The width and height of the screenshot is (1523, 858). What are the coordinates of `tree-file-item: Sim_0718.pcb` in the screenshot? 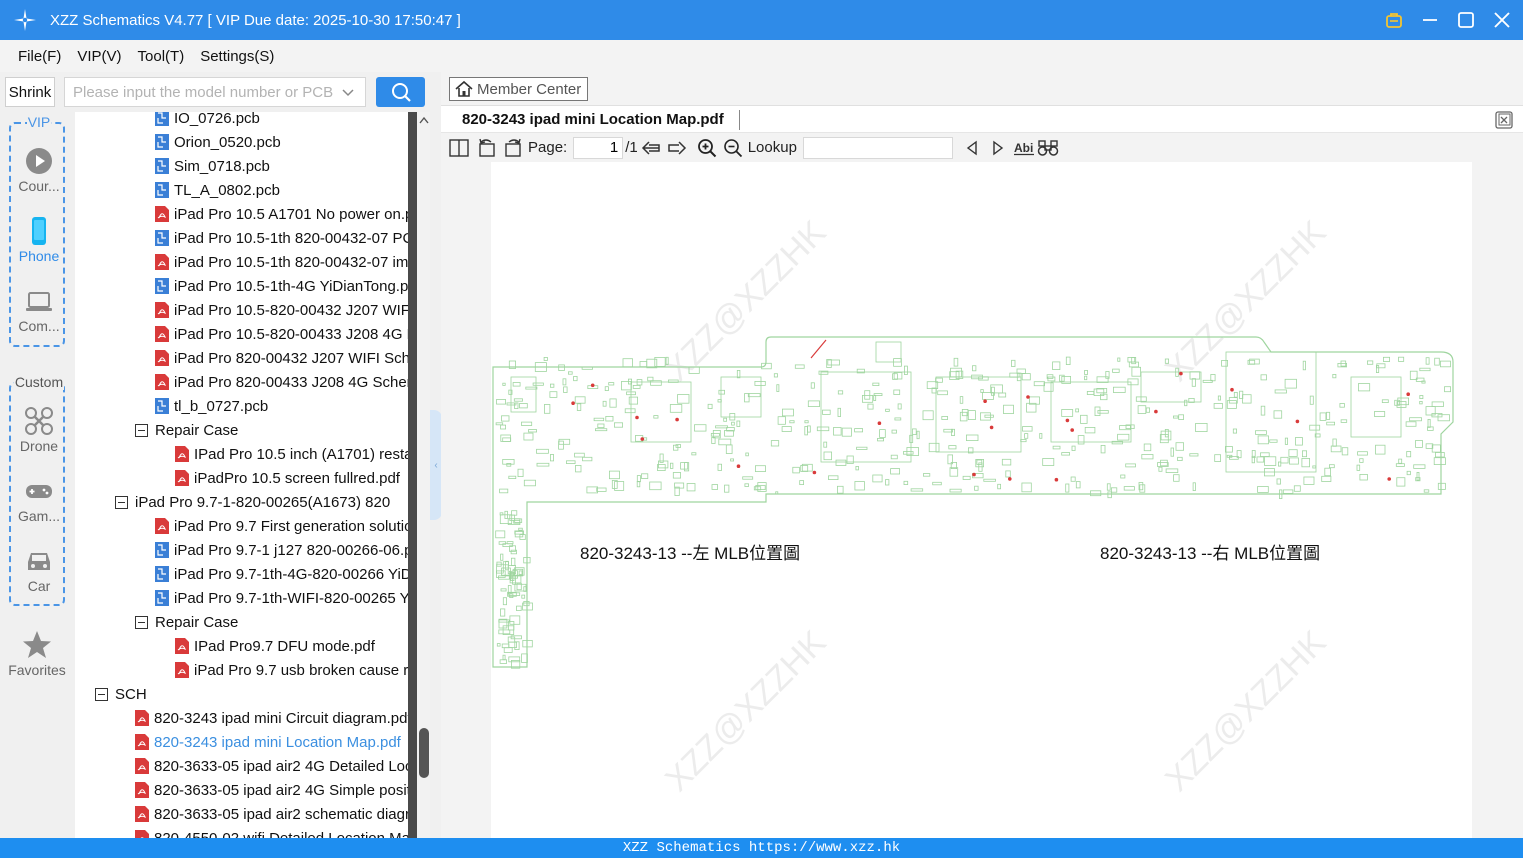 It's located at (212, 166).